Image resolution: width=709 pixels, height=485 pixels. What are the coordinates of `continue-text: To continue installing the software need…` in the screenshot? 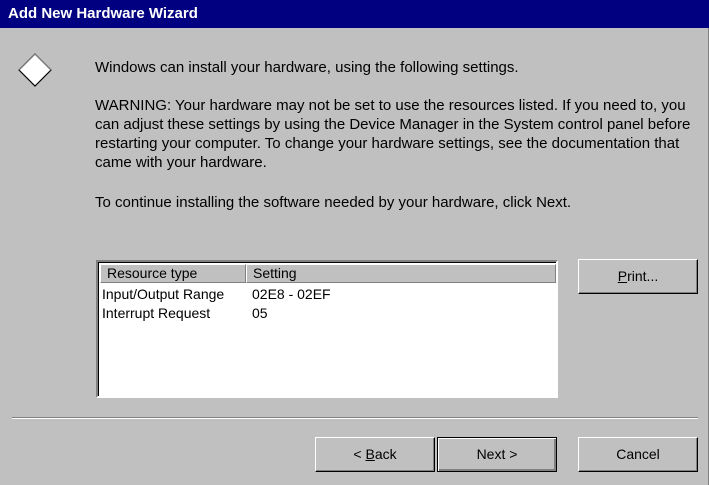 It's located at (333, 202).